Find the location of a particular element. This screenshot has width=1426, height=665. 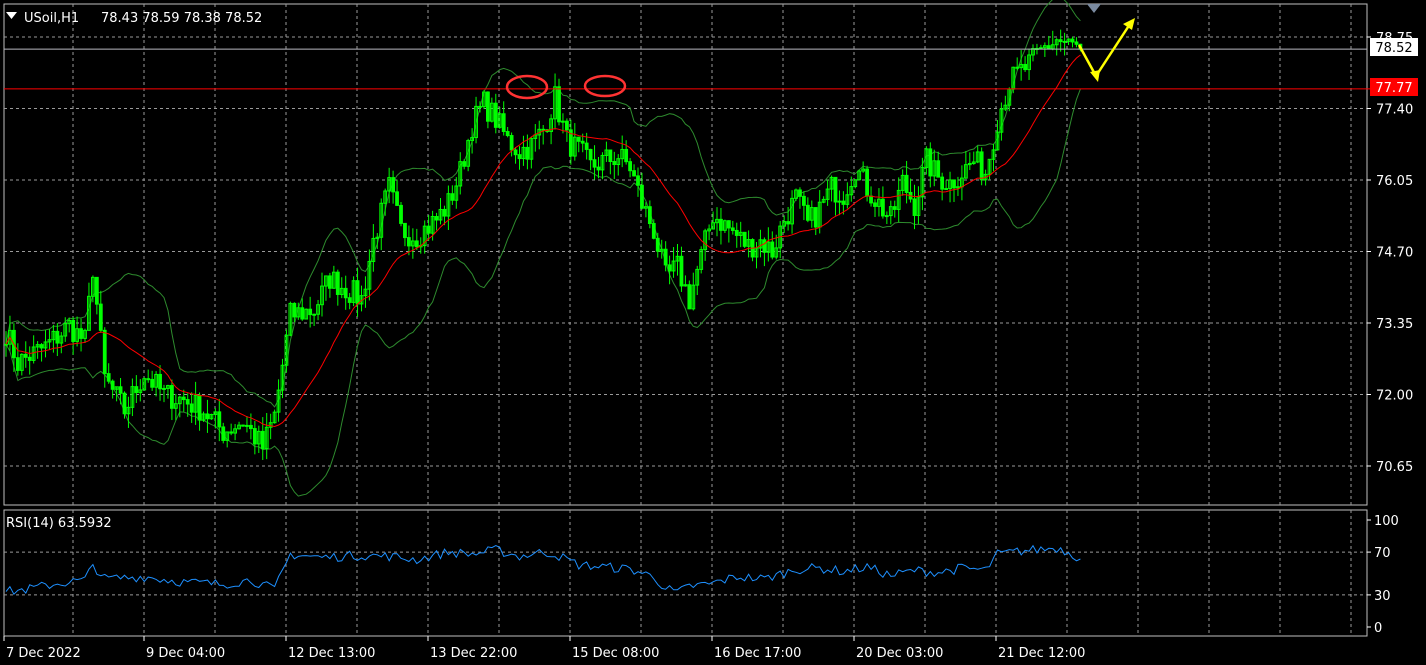

rsi-tick-label: 0 is located at coordinates (1378, 628).